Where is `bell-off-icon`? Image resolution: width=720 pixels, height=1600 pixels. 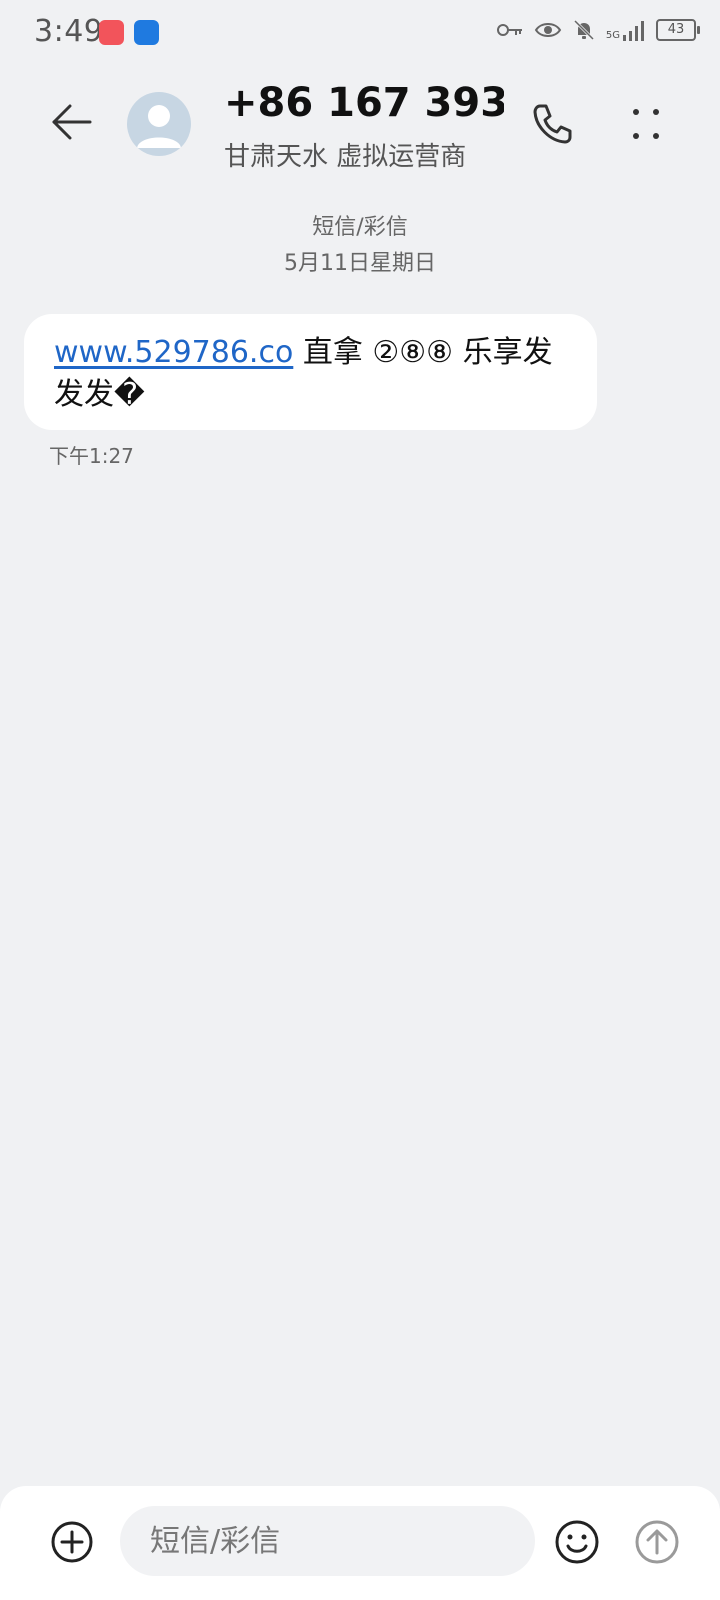 bell-off-icon is located at coordinates (583, 30).